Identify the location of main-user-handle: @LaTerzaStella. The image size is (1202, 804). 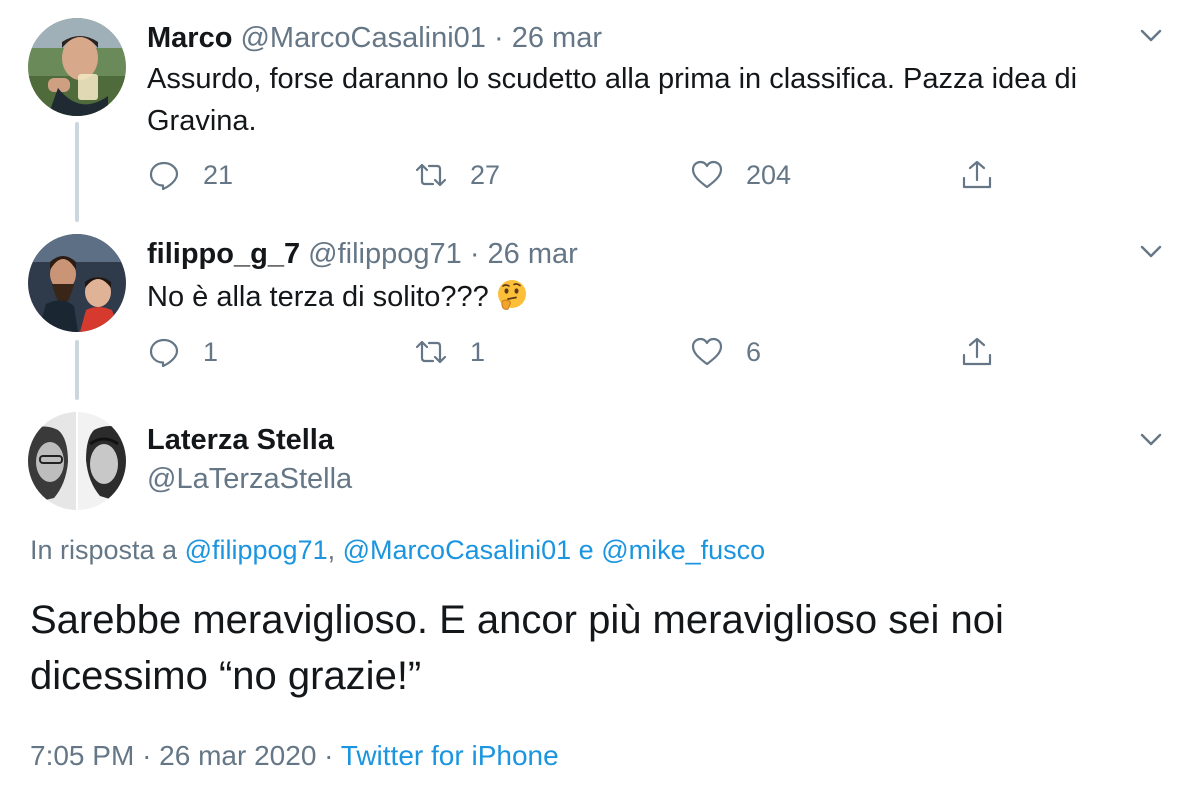
(249, 479).